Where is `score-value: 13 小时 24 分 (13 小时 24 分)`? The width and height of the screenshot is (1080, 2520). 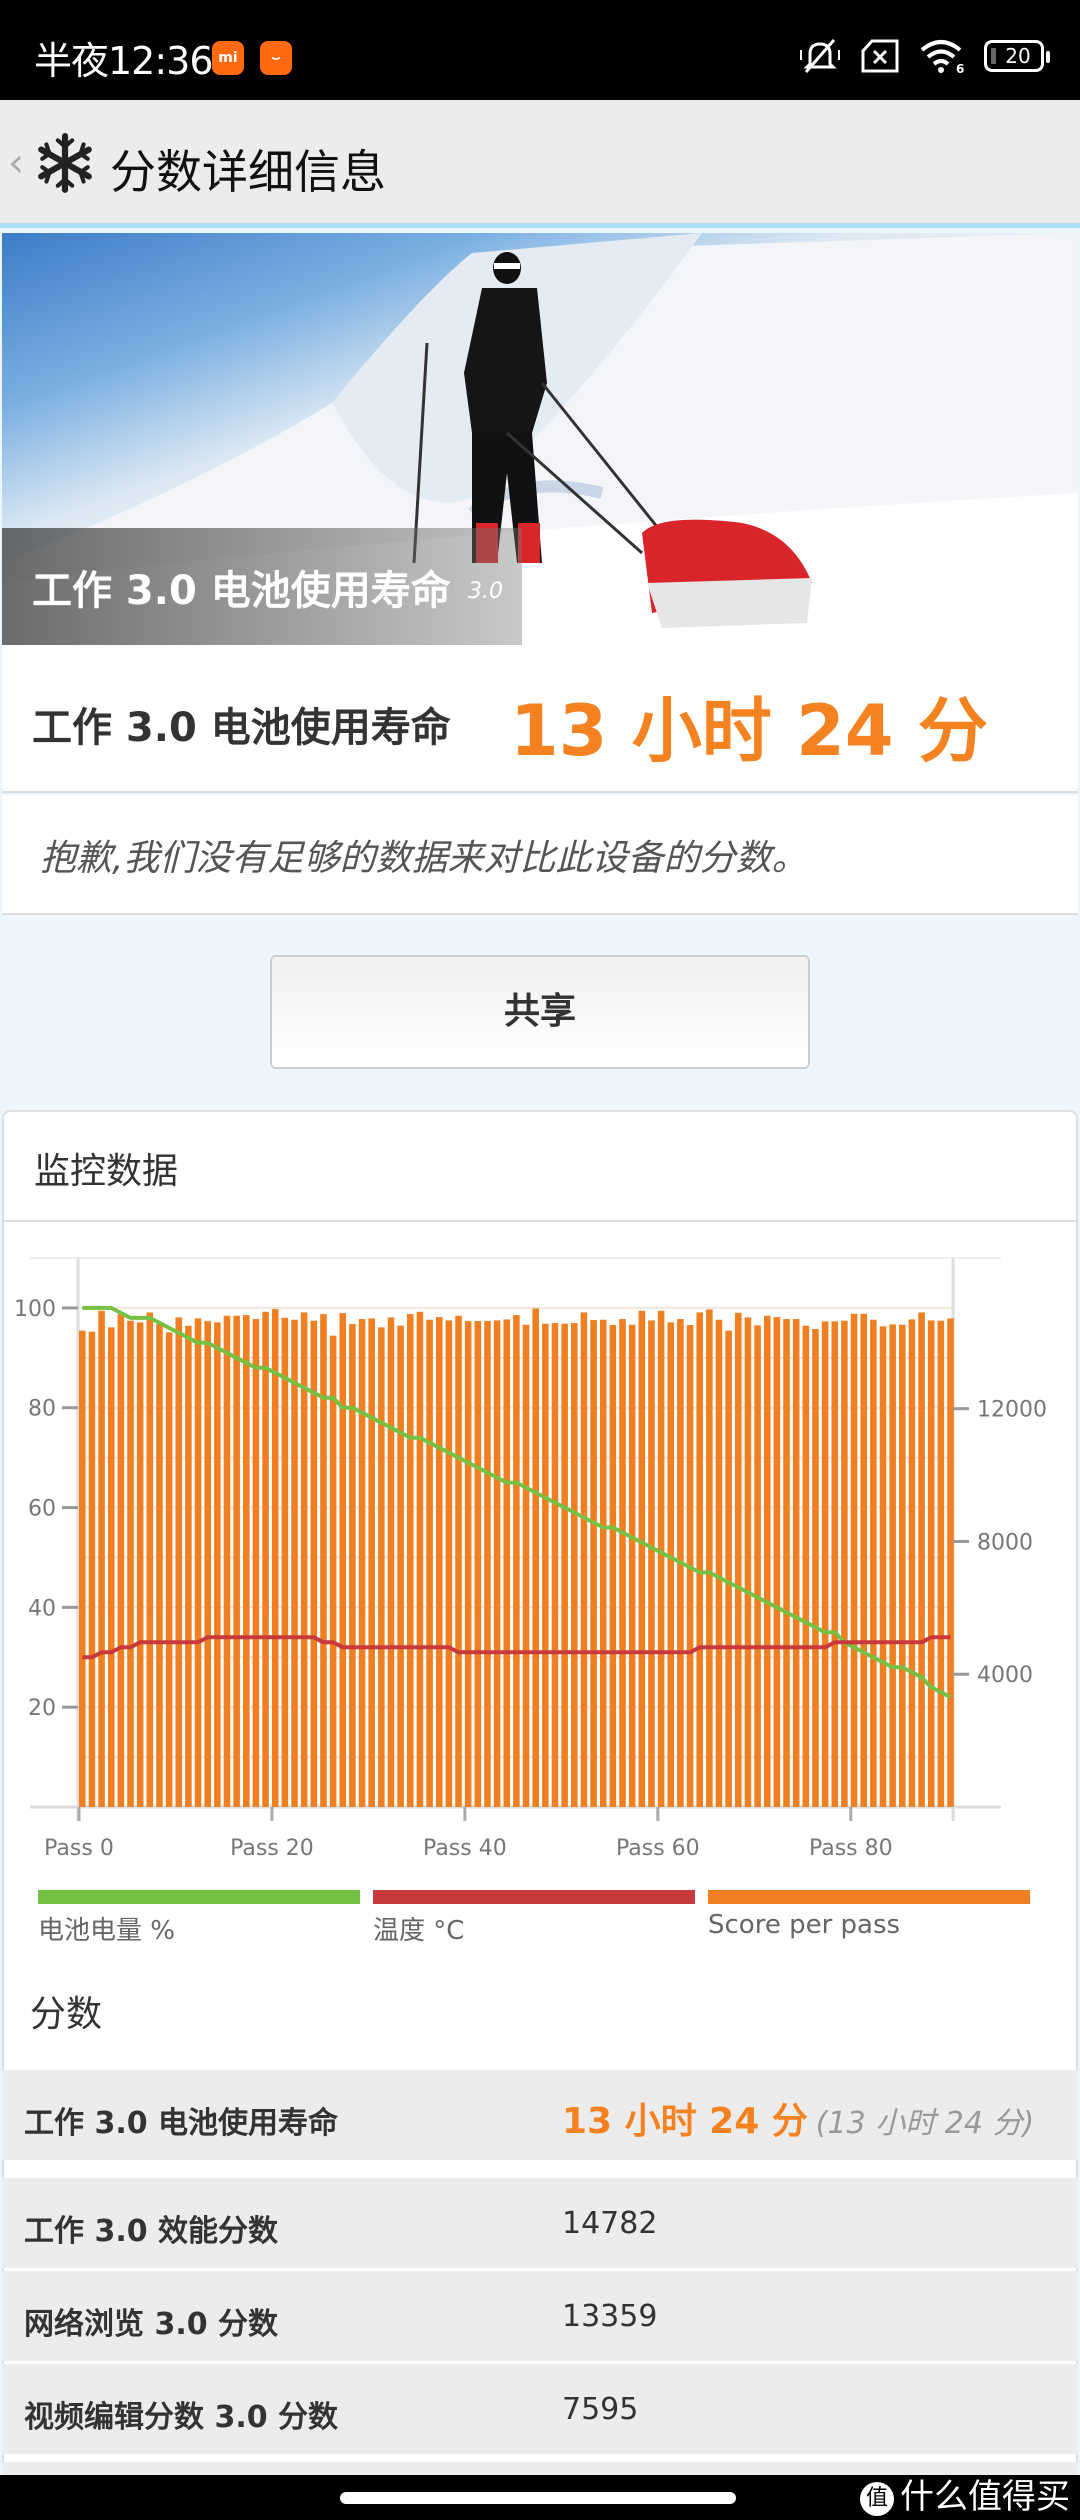
score-value: 13 小时 24 分 (13 小时 24 分) is located at coordinates (798, 2118).